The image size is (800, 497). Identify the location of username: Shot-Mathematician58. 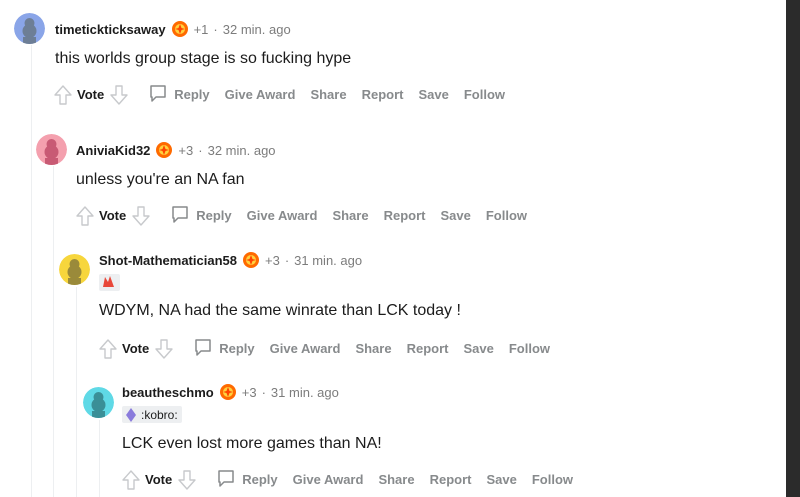
(168, 260).